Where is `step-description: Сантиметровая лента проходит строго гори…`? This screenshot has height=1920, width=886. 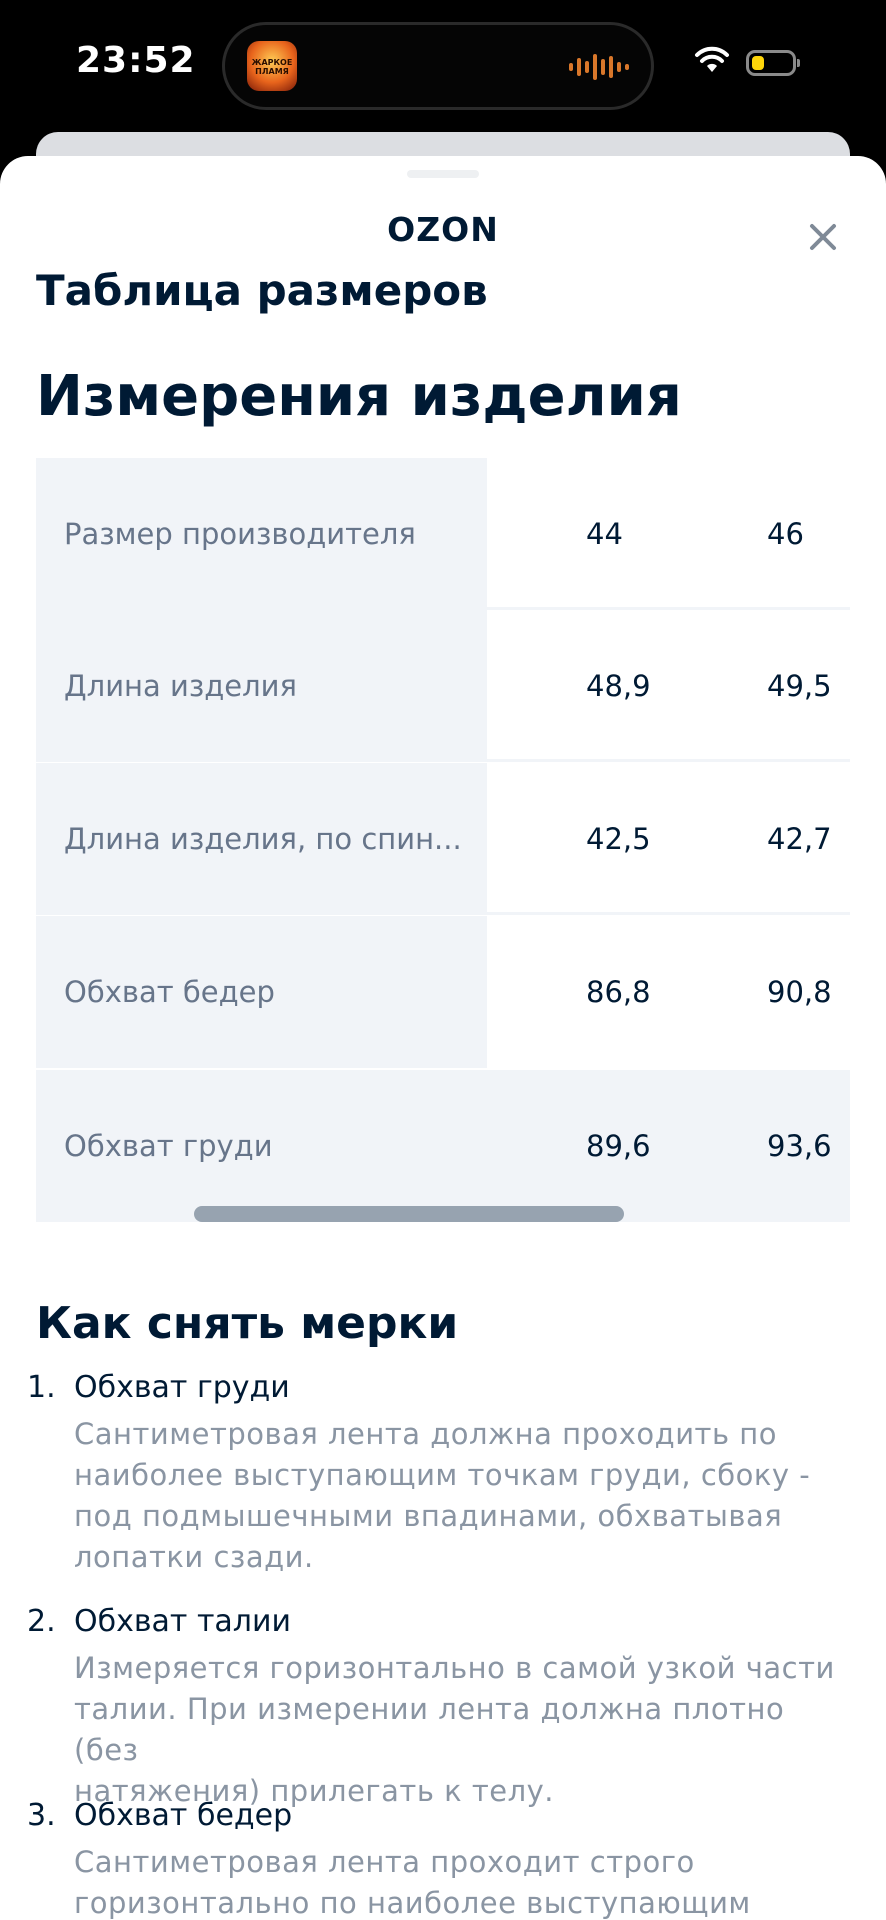
step-description: Сантиметровая лента проходит строго гори… is located at coordinates (412, 1882).